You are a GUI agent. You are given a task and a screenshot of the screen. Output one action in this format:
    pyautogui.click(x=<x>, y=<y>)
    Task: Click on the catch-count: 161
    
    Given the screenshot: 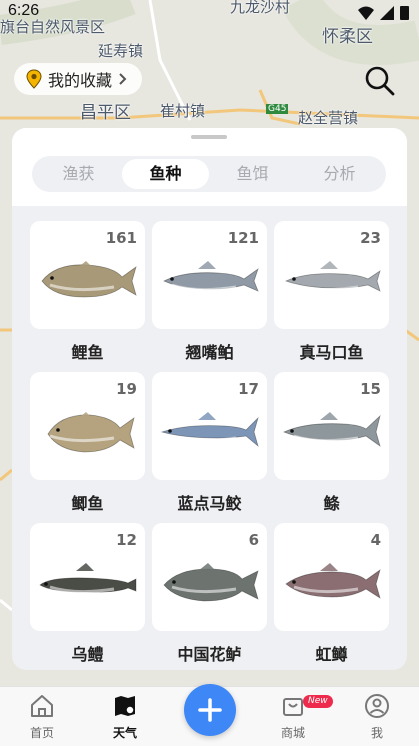 What is the action you would take?
    pyautogui.click(x=121, y=238)
    